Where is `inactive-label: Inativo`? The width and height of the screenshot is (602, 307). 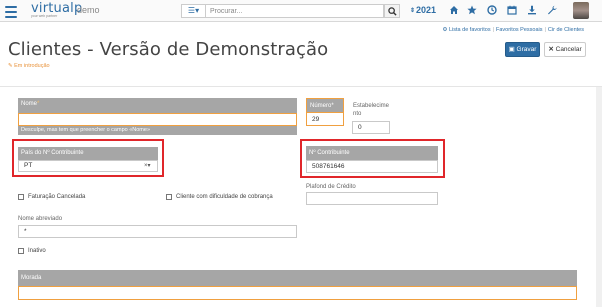
inactive-label: Inativo is located at coordinates (37, 251).